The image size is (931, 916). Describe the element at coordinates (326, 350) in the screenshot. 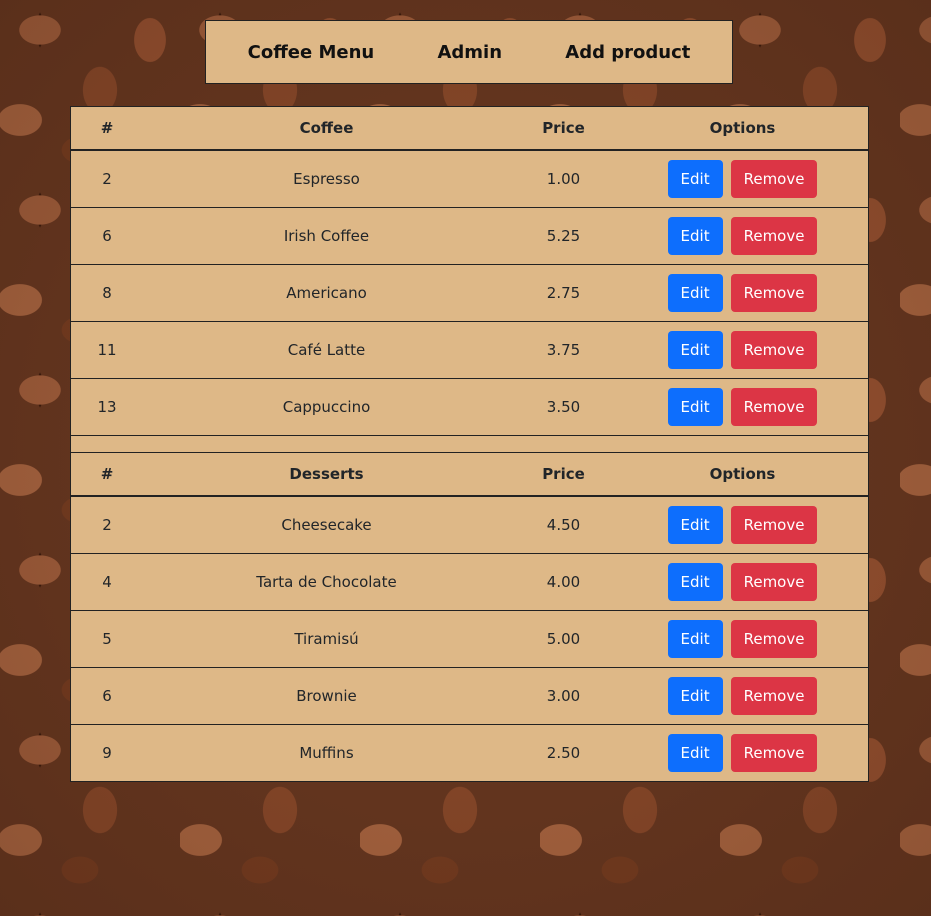

I see `row-name: Café Latte` at that location.